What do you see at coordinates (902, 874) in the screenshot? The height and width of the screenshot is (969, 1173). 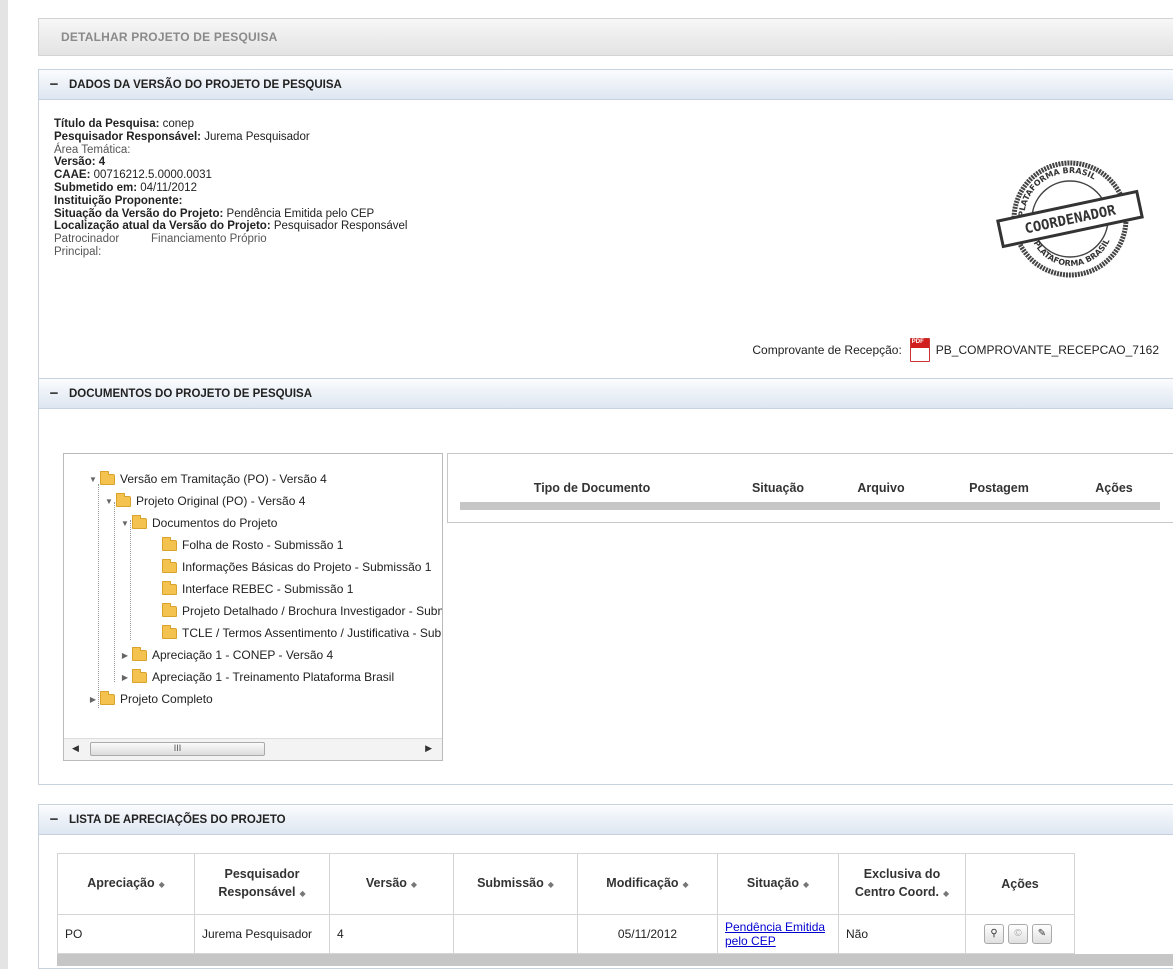 I see `header-label: Exclusiva do` at bounding box center [902, 874].